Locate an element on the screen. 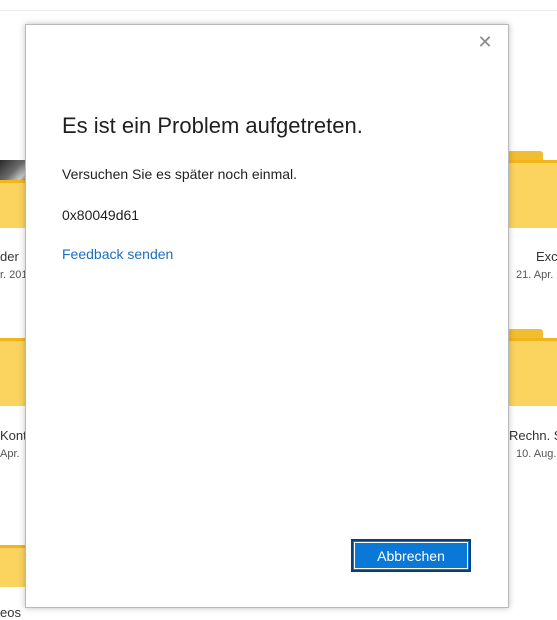 Image resolution: width=557 pixels, height=620 pixels. dialog-message: Versuchen Sie es später noch einmal. is located at coordinates (180, 174).